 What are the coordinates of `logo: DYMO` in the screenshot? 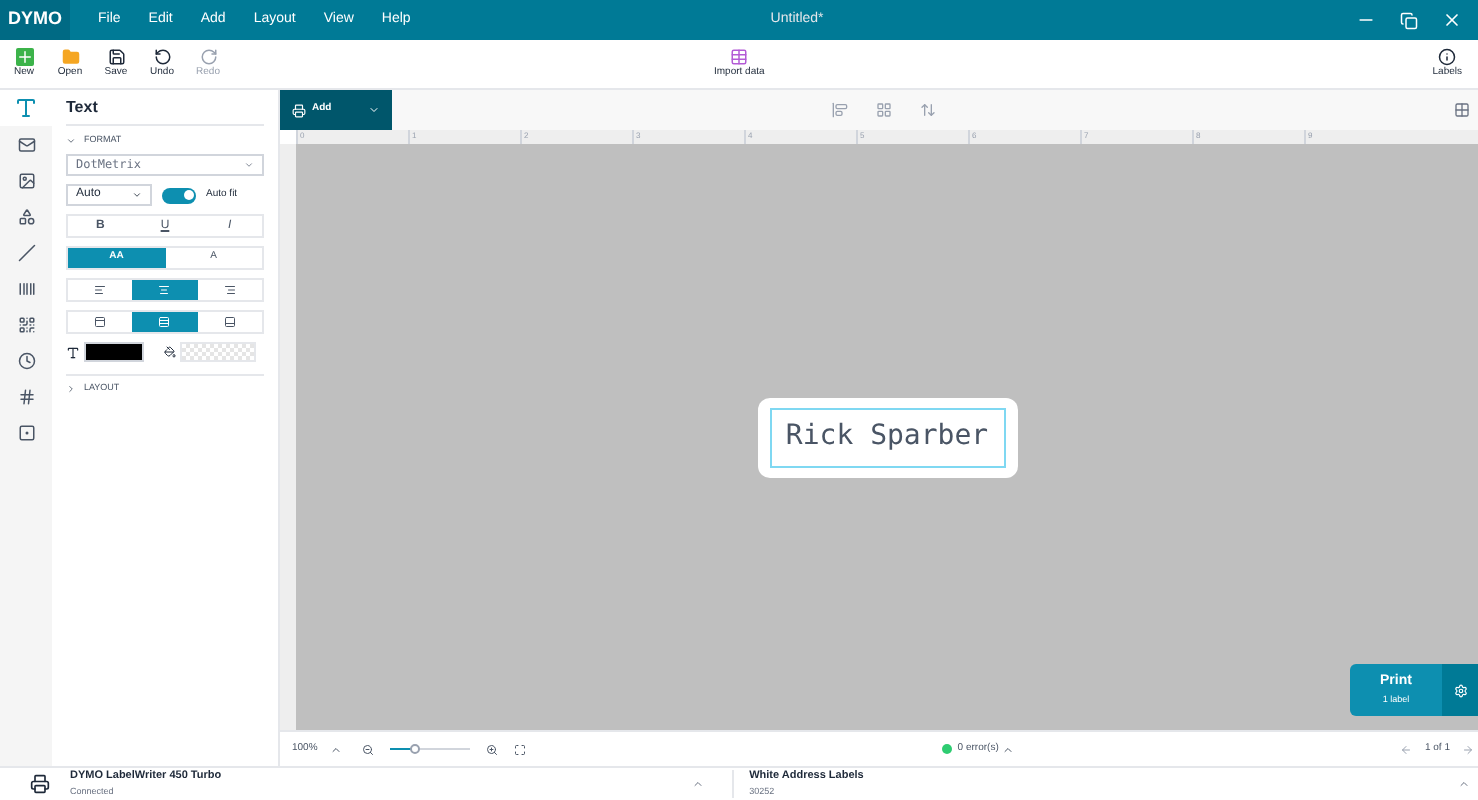 It's located at (35, 20).